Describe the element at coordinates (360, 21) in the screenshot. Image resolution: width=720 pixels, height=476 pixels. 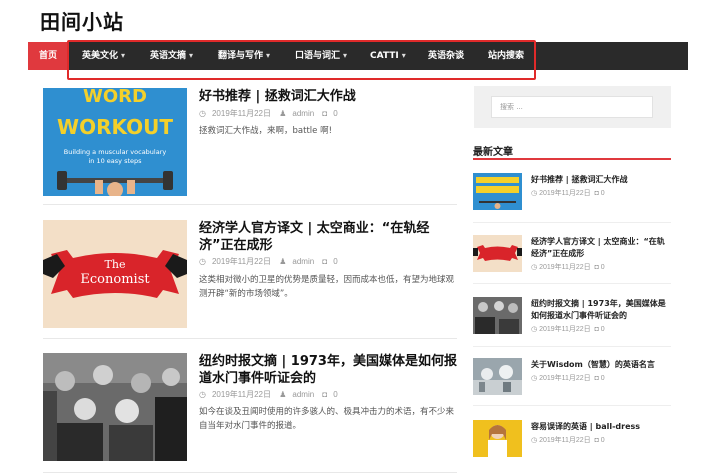
I see `site-header: 田间小站` at that location.